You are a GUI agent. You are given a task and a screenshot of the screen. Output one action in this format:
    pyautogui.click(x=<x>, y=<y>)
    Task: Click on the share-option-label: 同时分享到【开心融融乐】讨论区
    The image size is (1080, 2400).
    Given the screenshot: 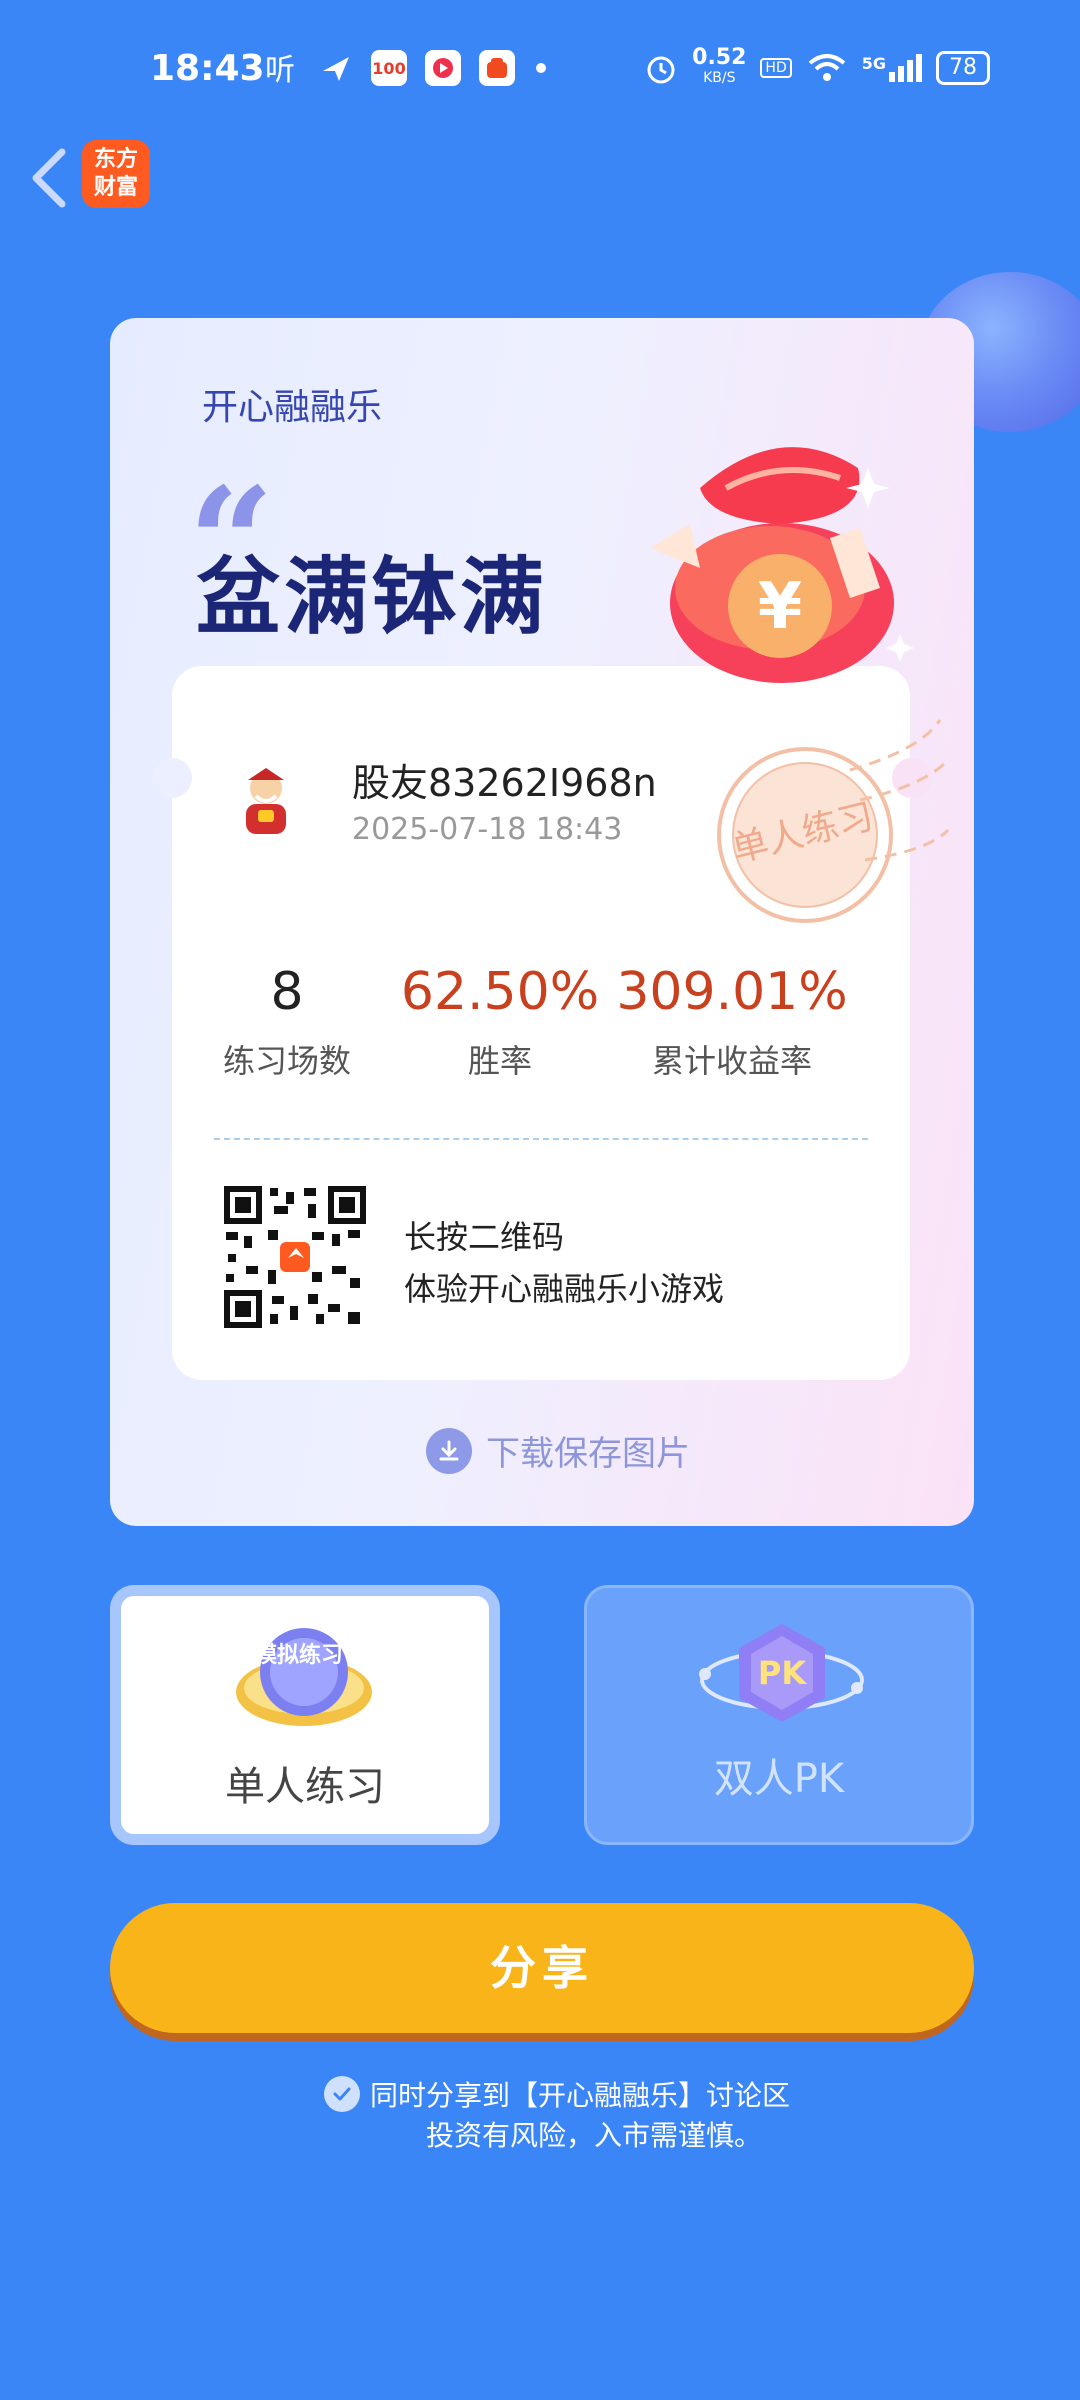 What is the action you would take?
    pyautogui.click(x=580, y=2095)
    